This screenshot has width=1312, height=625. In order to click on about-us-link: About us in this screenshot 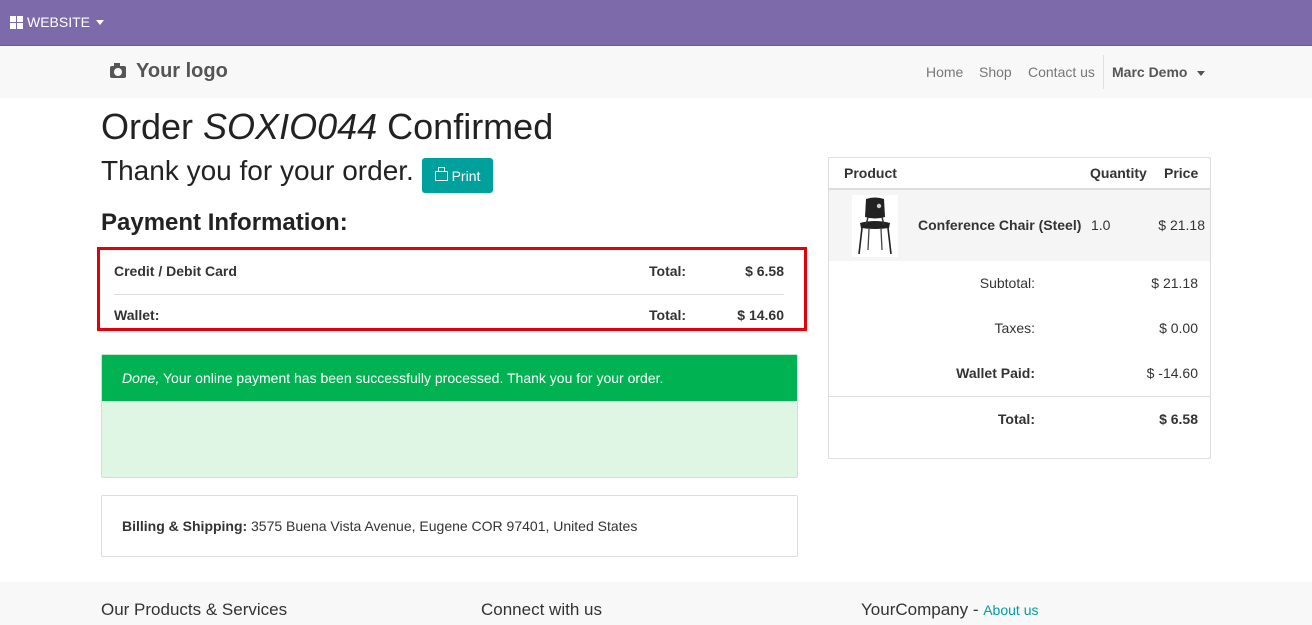, I will do `click(1010, 610)`.